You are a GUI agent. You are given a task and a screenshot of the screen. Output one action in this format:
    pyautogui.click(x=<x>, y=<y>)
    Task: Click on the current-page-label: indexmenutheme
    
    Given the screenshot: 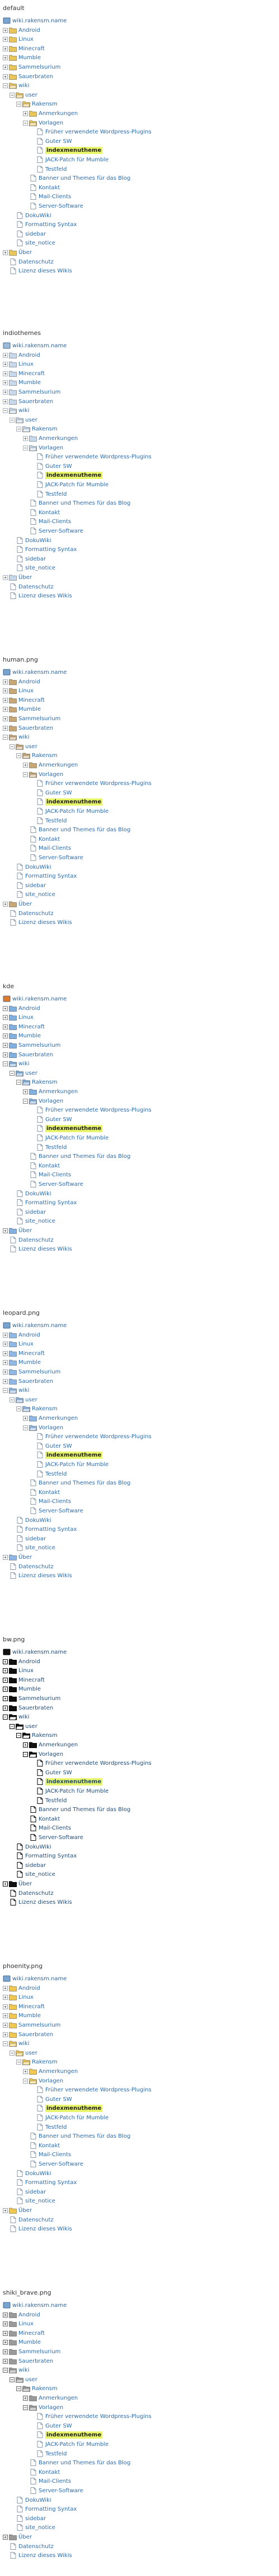 What is the action you would take?
    pyautogui.click(x=74, y=1455)
    